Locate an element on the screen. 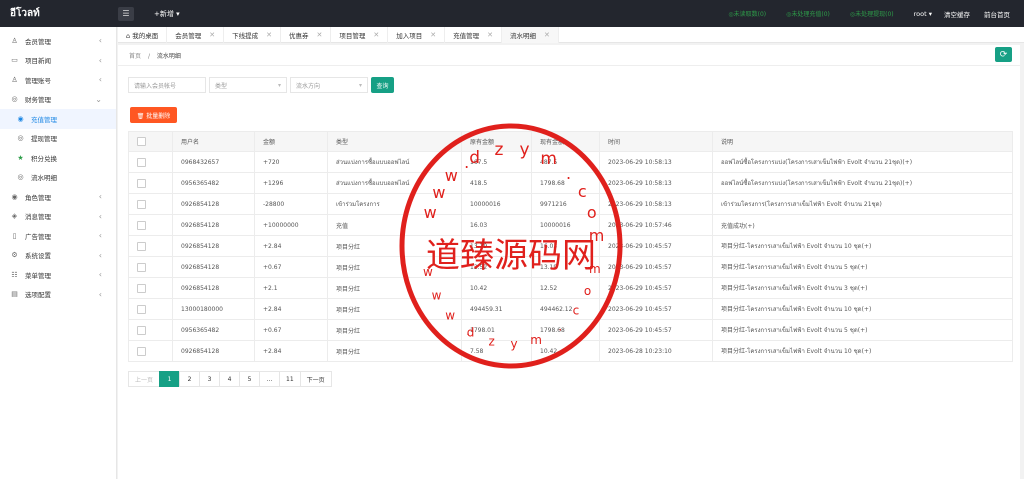 This screenshot has height=479, width=1024. sidebar-item-admin: ♙ 管理账号 ‹ is located at coordinates (58, 80).